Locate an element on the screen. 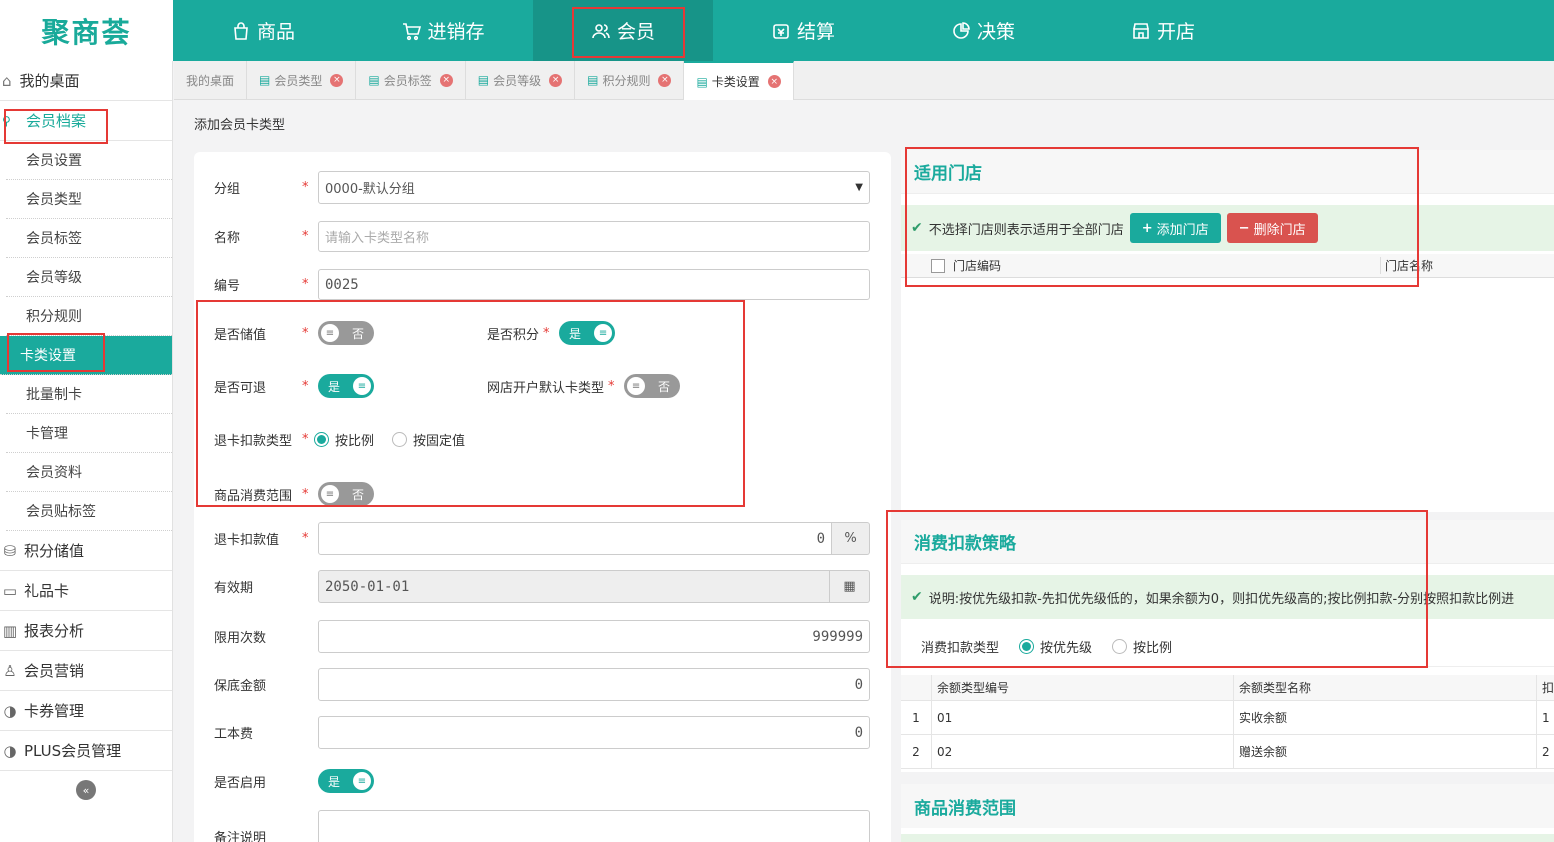 The image size is (1554, 842). sidebar-item-member-type: 会员类型 is located at coordinates (89, 199).